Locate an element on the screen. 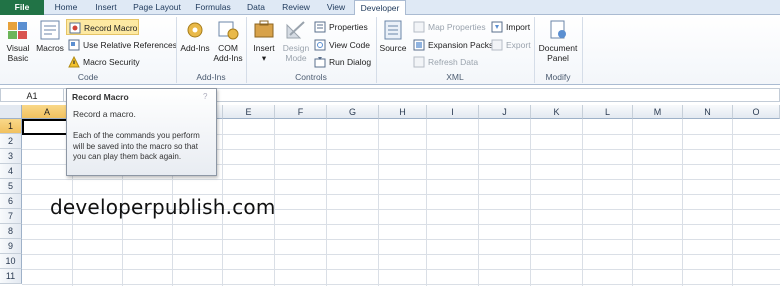 Image resolution: width=780 pixels, height=286 pixels. expansion-packs-button: Expansion Packs is located at coordinates (453, 45).